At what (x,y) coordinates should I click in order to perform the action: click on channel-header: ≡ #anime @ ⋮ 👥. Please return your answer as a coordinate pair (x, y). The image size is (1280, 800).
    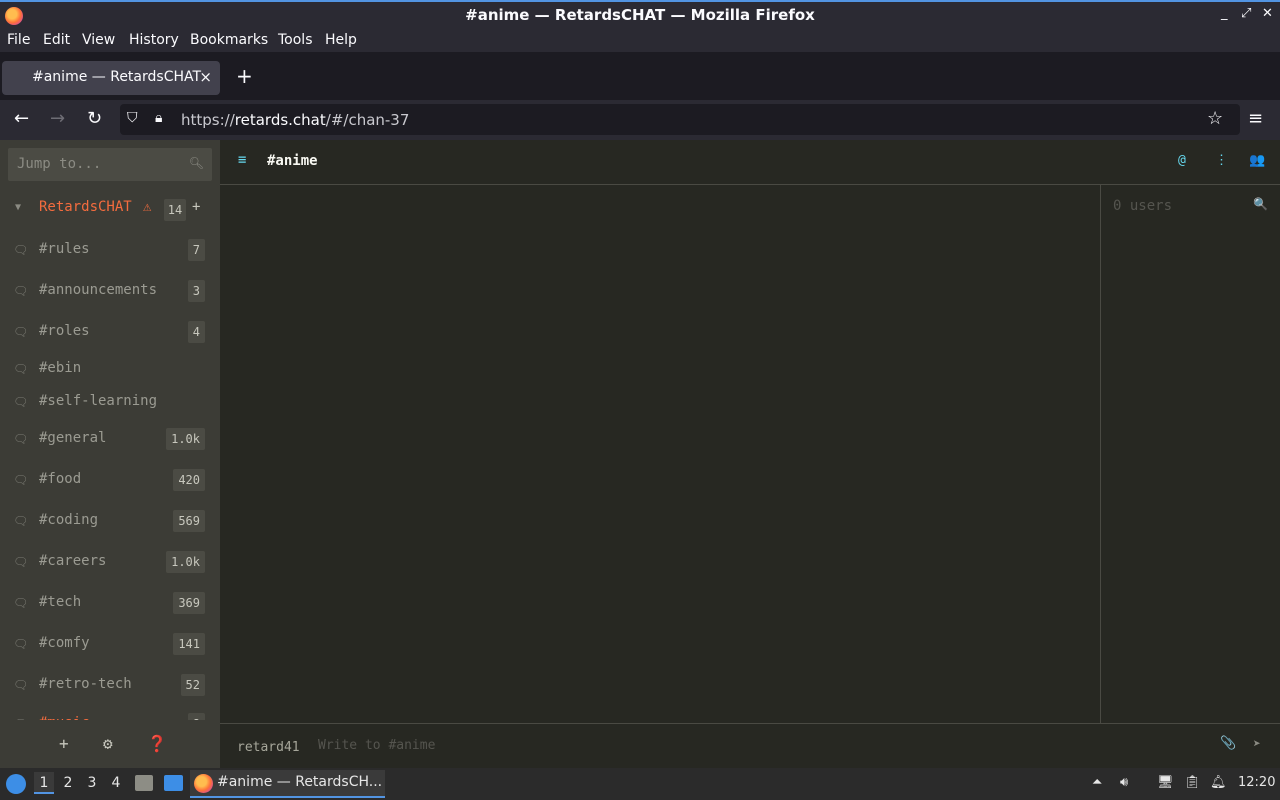
    Looking at the image, I should click on (750, 162).